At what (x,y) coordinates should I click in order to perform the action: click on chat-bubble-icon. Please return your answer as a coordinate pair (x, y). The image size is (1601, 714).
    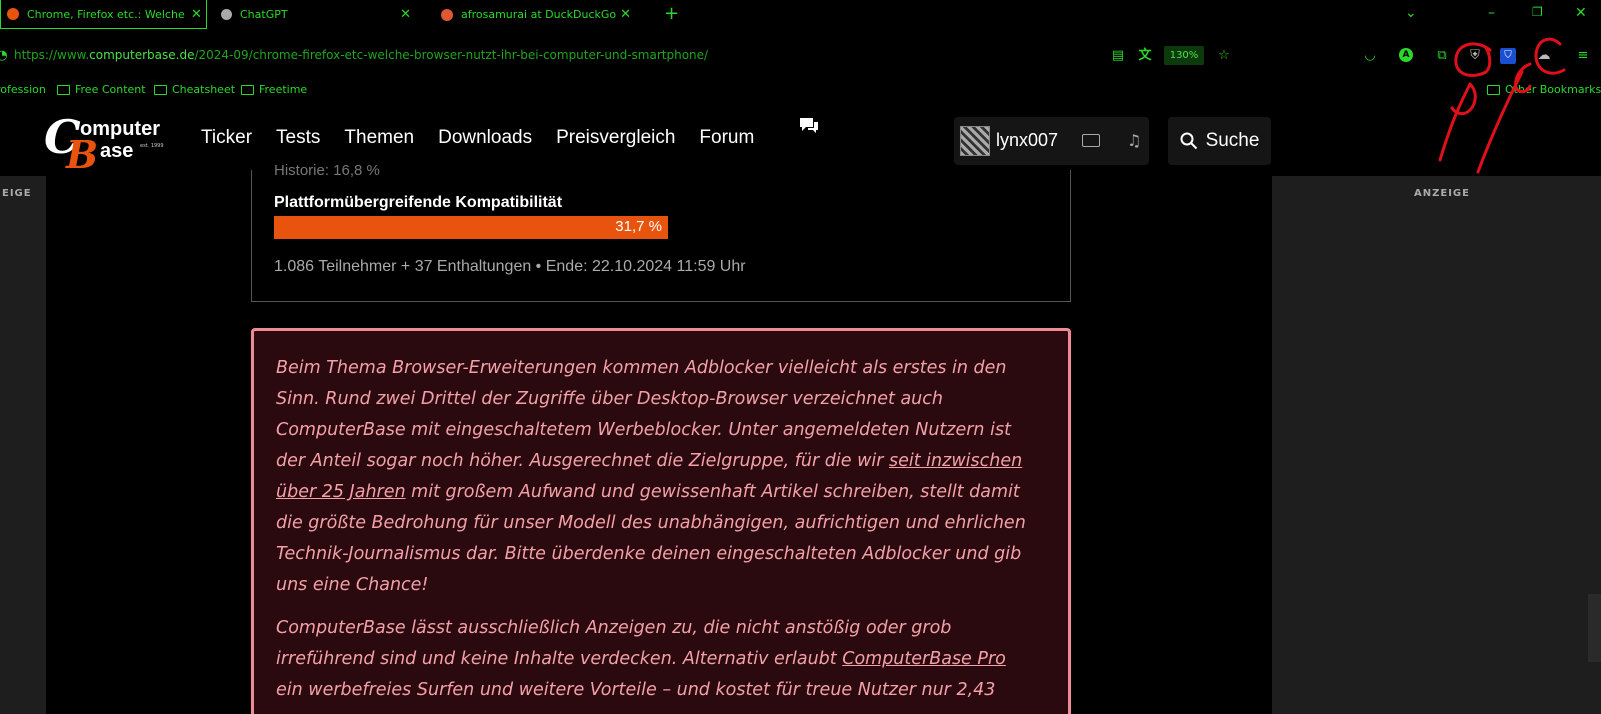
    Looking at the image, I should click on (809, 125).